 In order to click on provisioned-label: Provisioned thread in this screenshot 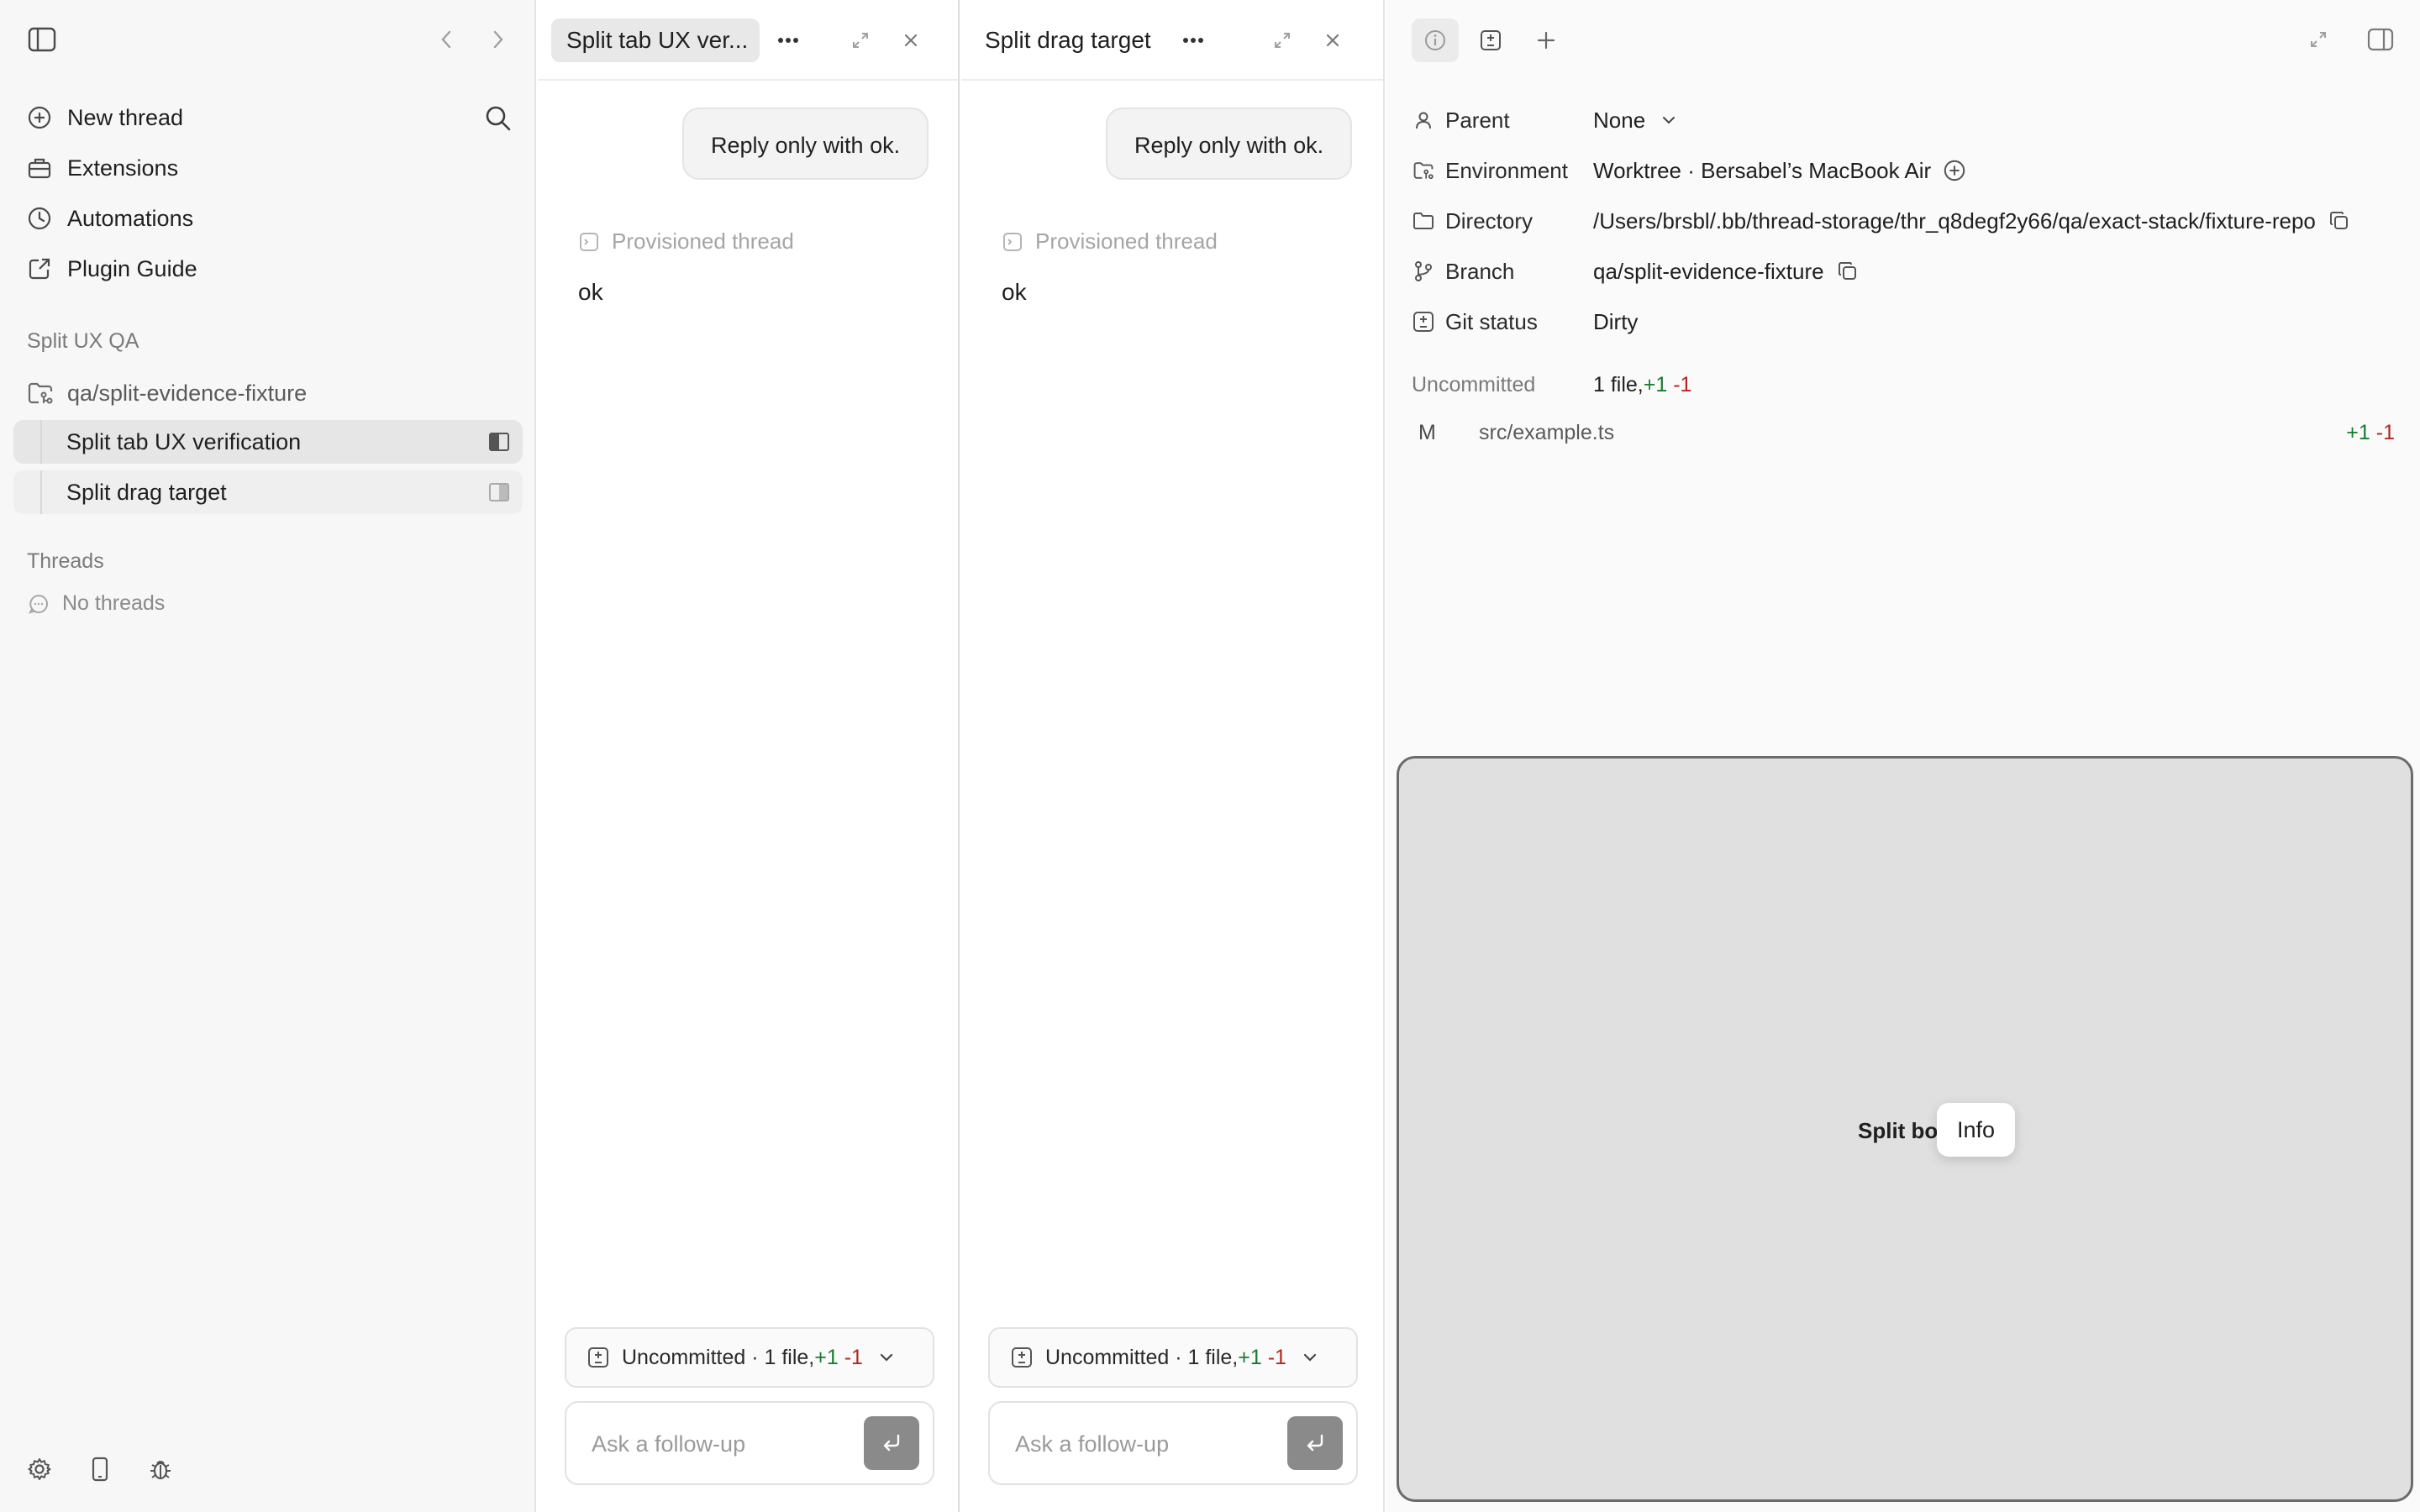, I will do `click(1126, 241)`.